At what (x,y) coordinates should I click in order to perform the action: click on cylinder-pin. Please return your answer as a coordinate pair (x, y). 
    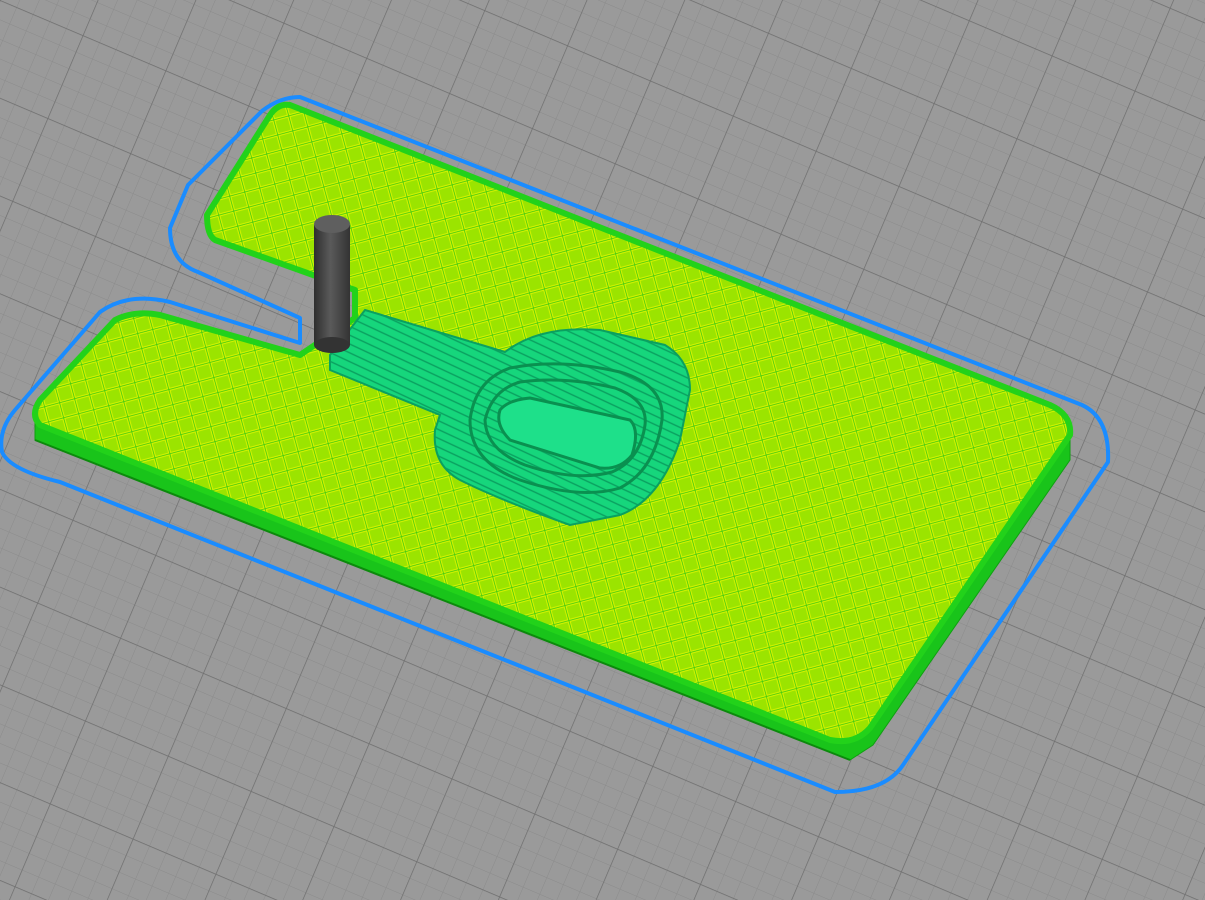
    Looking at the image, I should click on (332, 284).